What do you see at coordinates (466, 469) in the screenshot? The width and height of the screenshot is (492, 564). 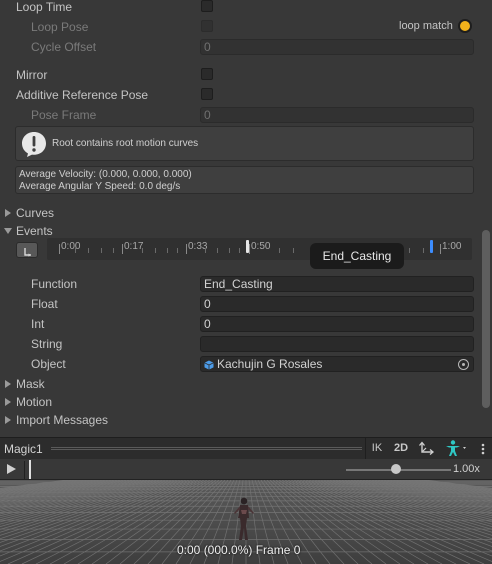 I see `speed-value: 1.00x` at bounding box center [466, 469].